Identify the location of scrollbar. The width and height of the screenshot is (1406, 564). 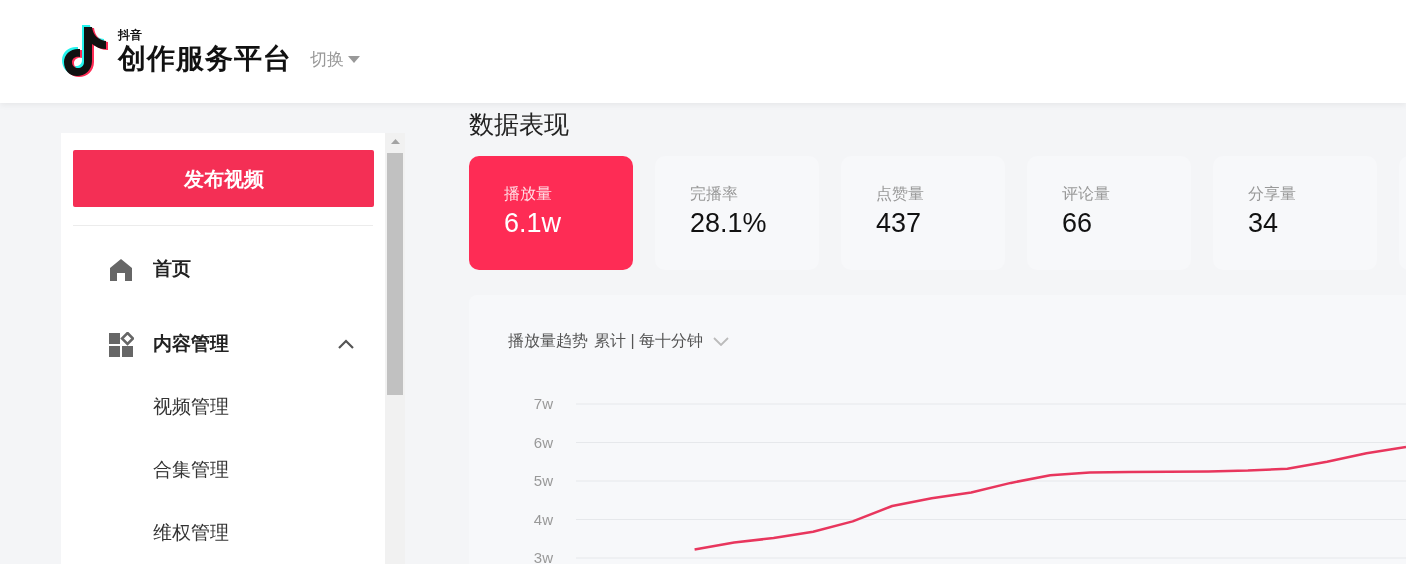
(395, 348).